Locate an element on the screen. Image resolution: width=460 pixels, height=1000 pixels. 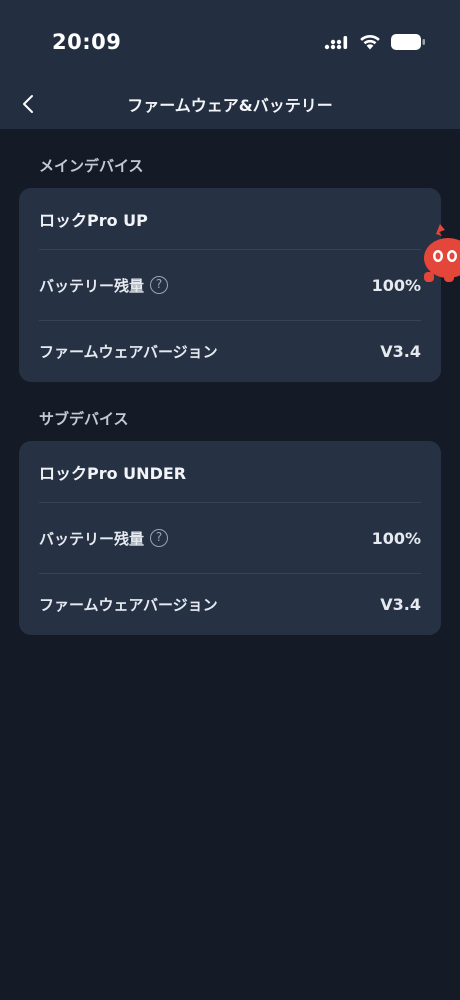
wifi-icon is located at coordinates (370, 42).